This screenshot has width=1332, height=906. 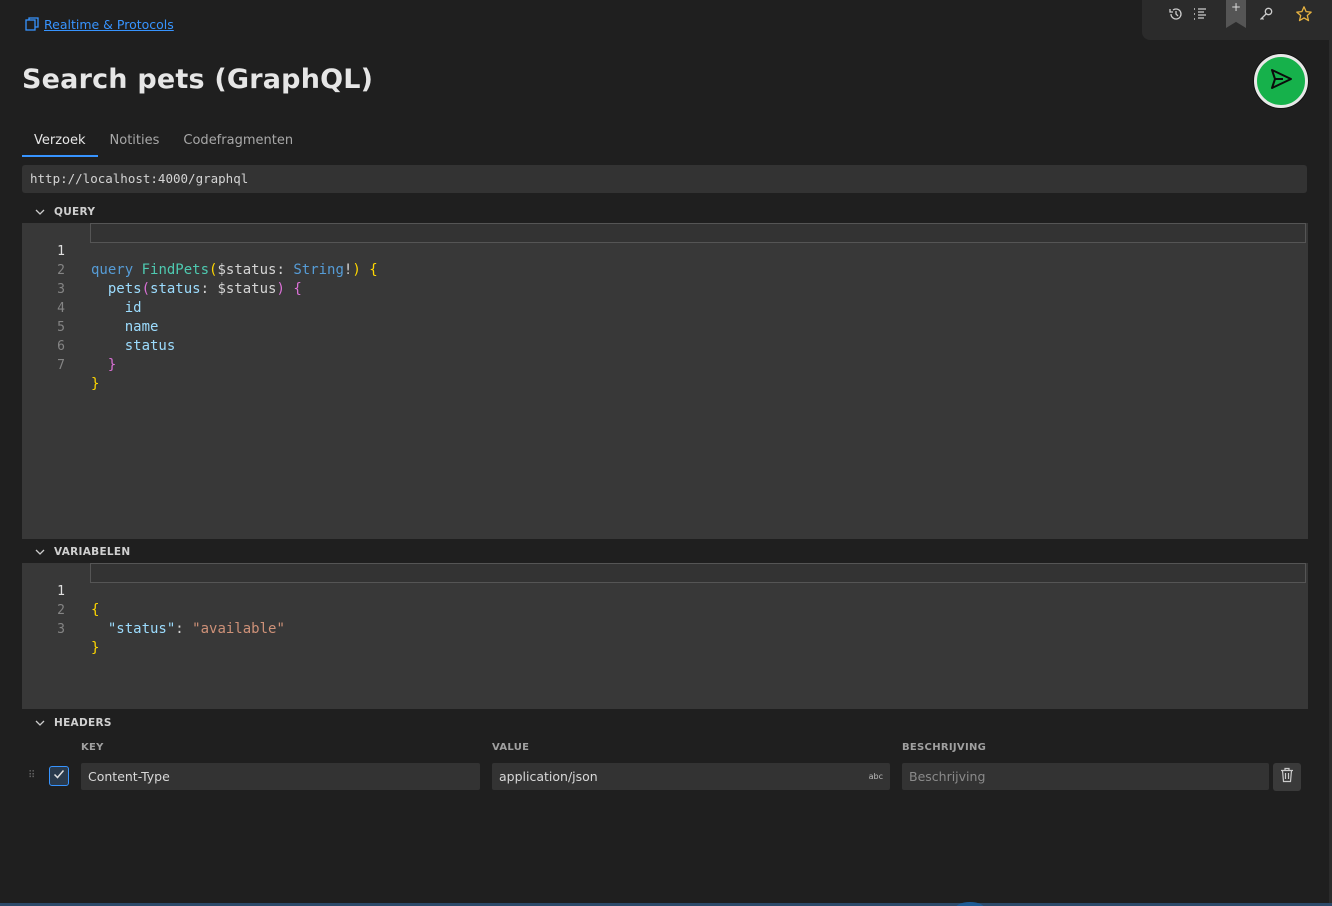 What do you see at coordinates (116, 337) in the screenshot?
I see `code-line: 5 status` at bounding box center [116, 337].